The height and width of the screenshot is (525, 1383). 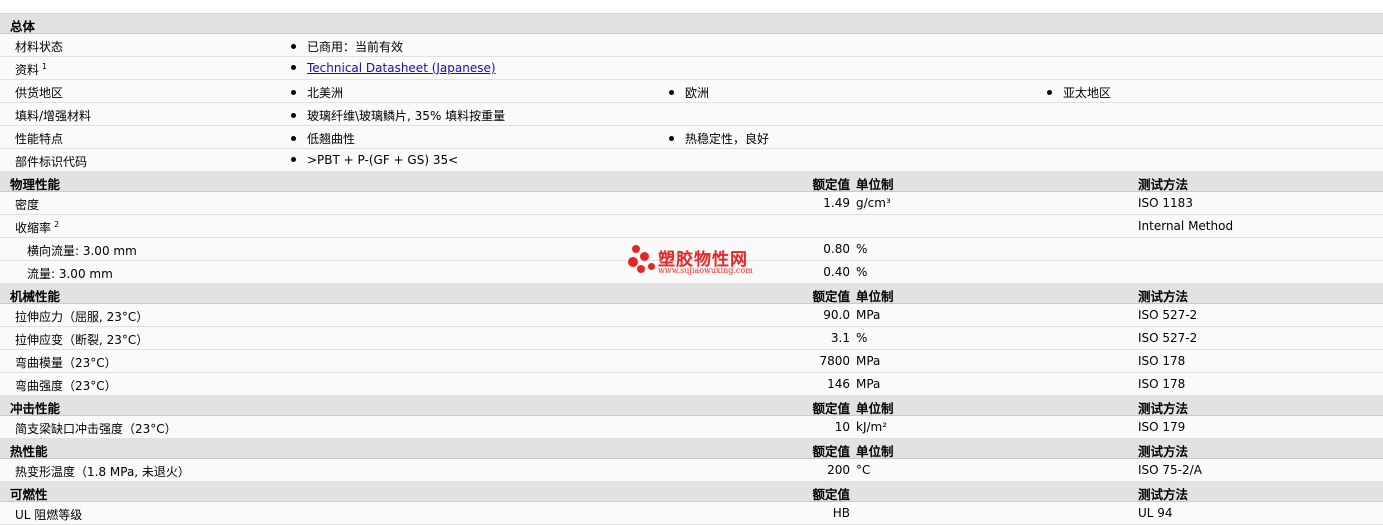 I want to click on row-label: 拉伸应力（屈服, 23°C）, so click(x=82, y=317).